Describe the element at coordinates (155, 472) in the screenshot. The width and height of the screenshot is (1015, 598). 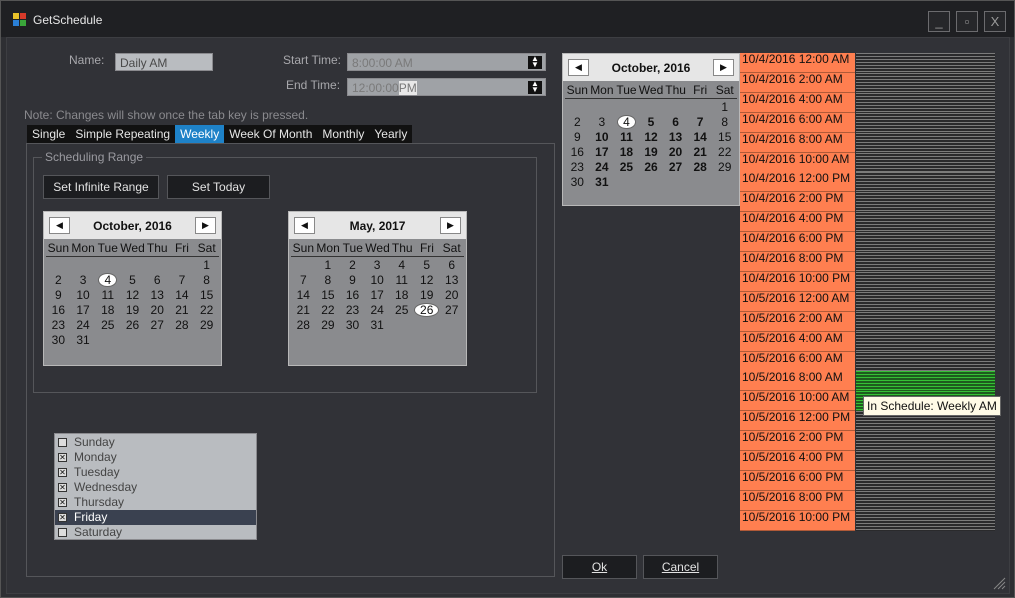
I see `weekday-item-tuesday: ✕ Tuesday` at that location.